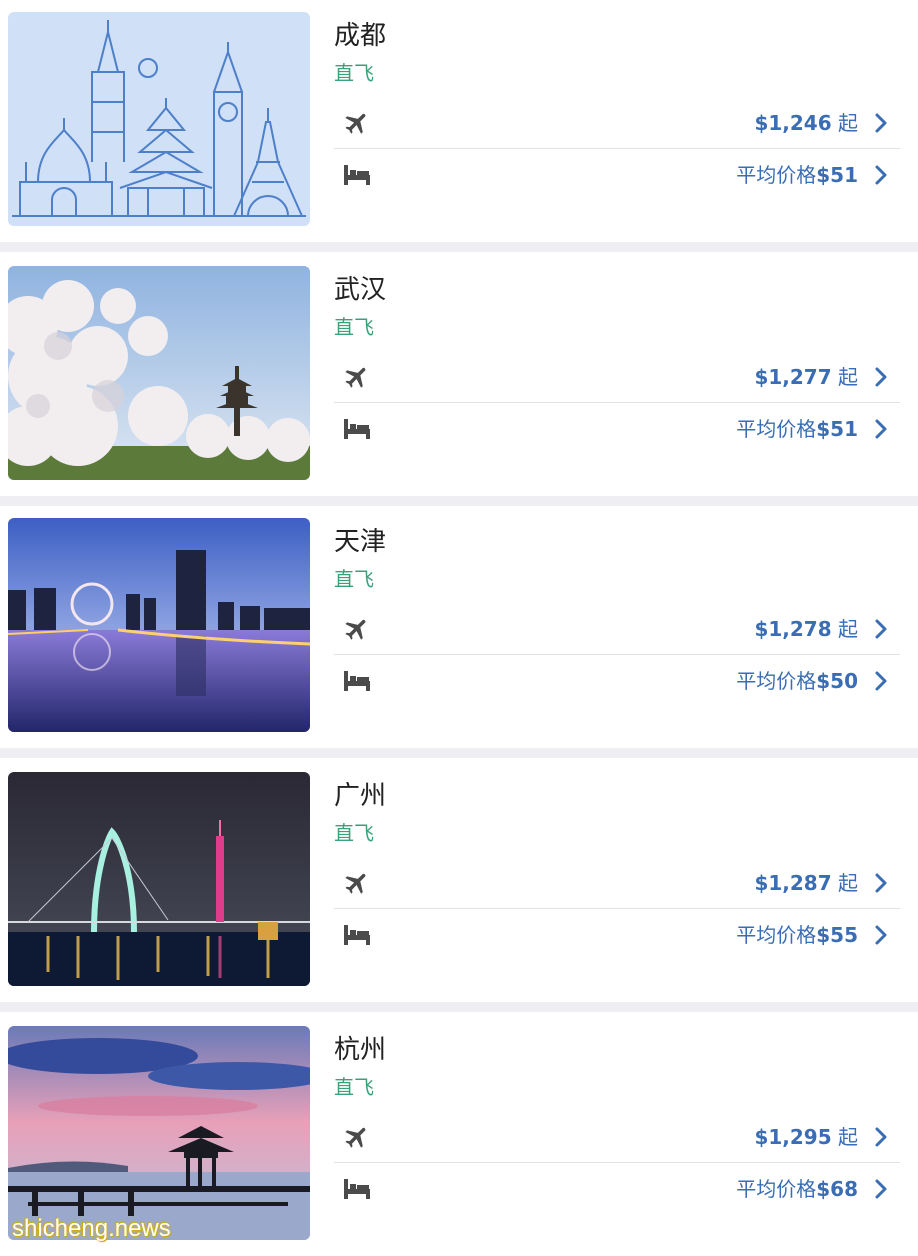 Image resolution: width=918 pixels, height=1256 pixels. Describe the element at coordinates (360, 36) in the screenshot. I see `city-name: 成都` at that location.